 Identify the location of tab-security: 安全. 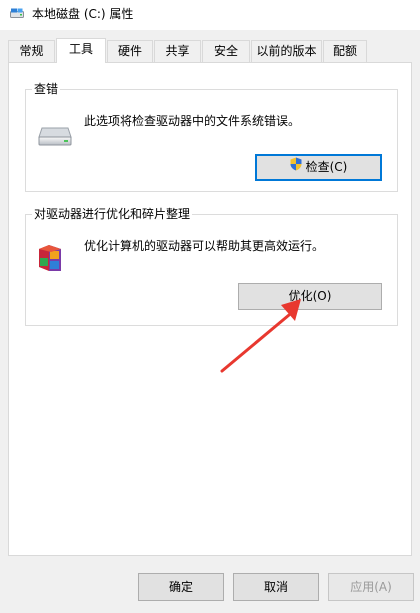
(226, 51).